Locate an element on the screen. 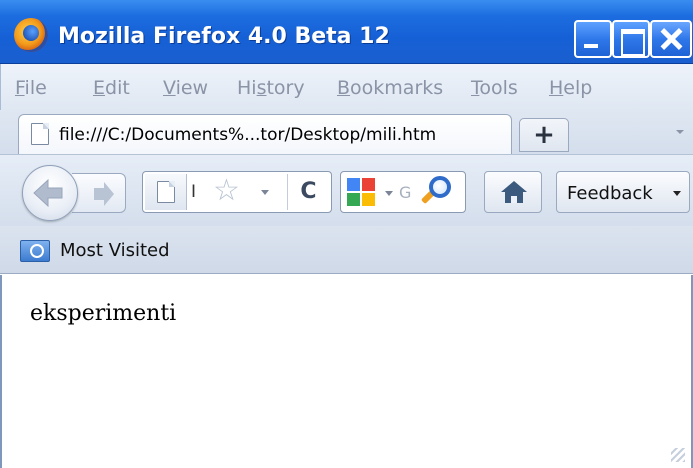 This screenshot has height=468, width=693. chevron-down-icon is located at coordinates (677, 193).